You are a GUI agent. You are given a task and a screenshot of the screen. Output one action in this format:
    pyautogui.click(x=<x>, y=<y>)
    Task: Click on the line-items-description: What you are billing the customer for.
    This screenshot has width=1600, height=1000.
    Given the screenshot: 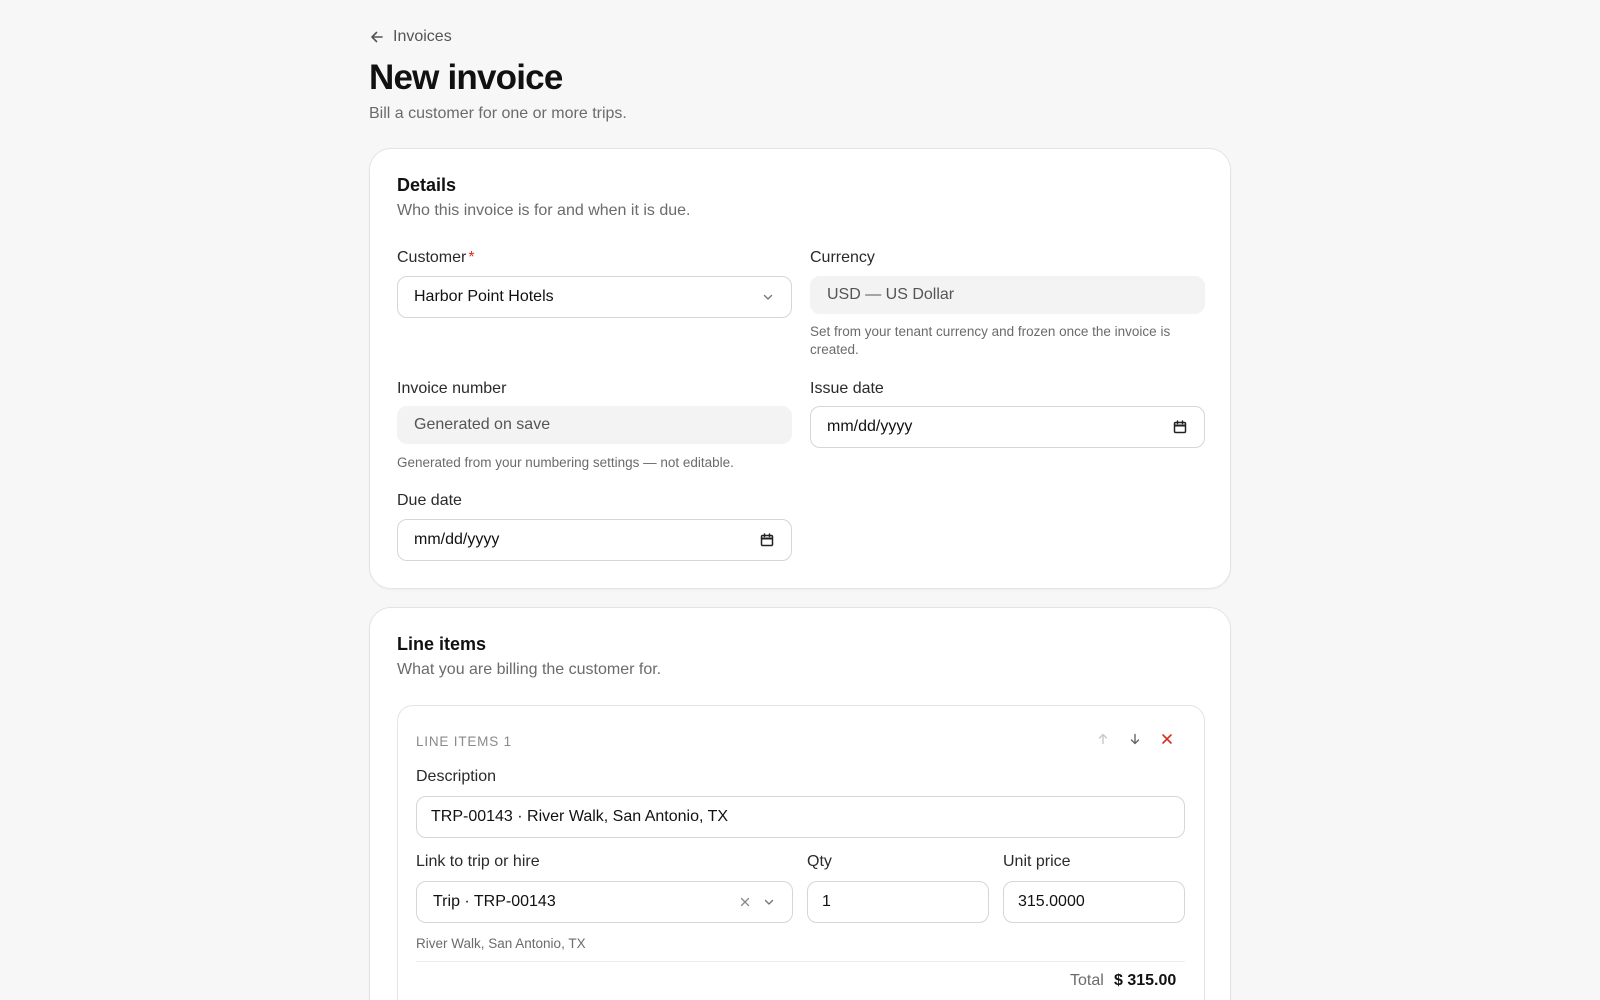 What is the action you would take?
    pyautogui.click(x=529, y=669)
    